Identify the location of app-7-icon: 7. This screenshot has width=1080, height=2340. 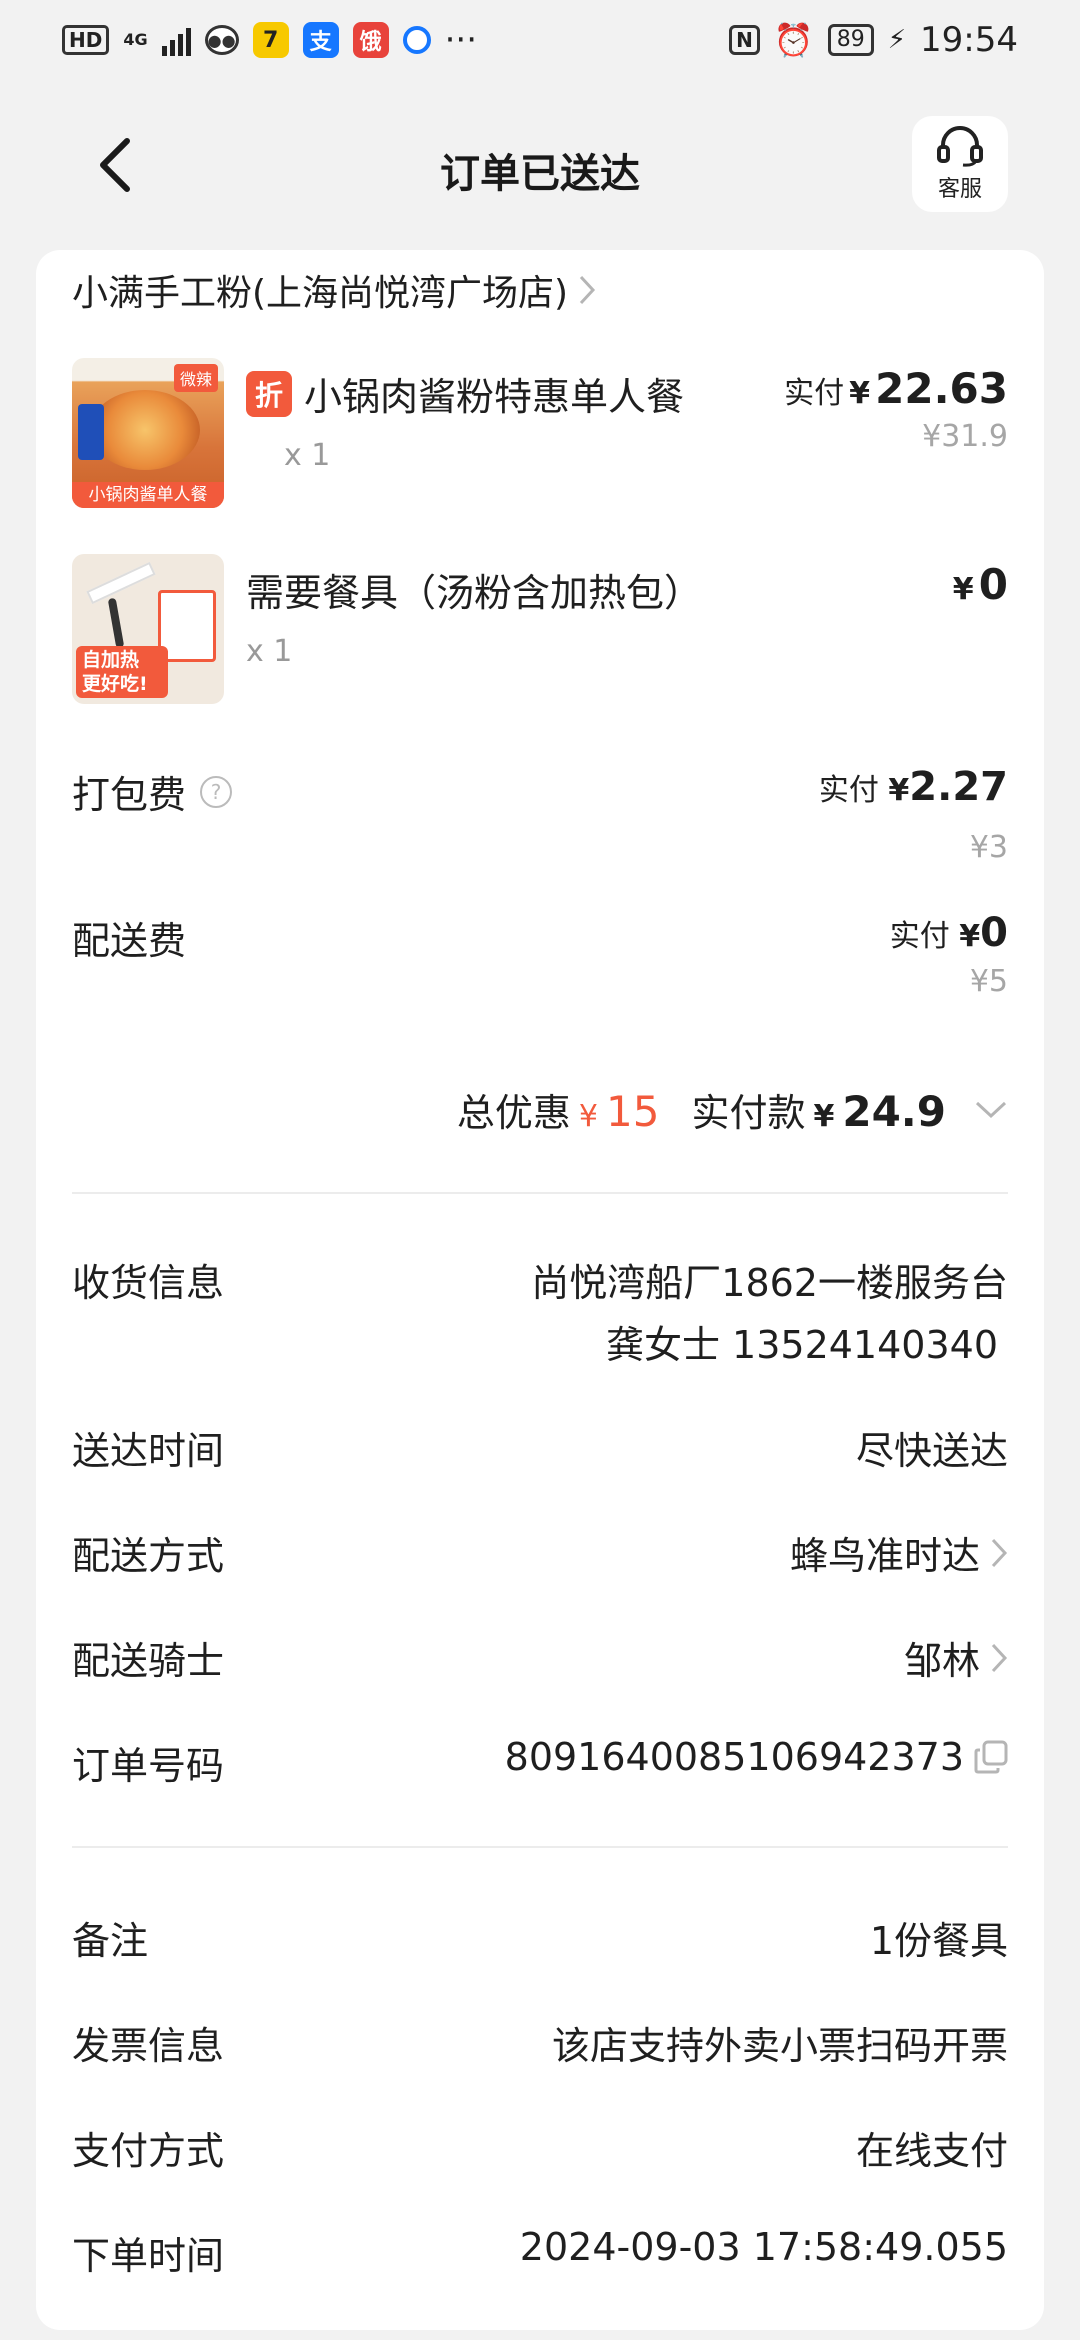
(270, 40).